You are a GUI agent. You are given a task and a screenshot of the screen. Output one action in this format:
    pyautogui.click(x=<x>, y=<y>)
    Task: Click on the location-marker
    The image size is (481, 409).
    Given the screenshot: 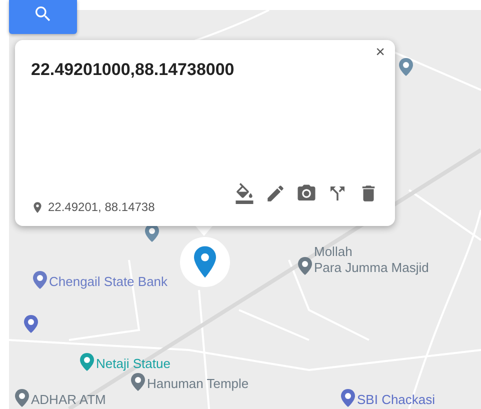 What is the action you would take?
    pyautogui.click(x=205, y=262)
    